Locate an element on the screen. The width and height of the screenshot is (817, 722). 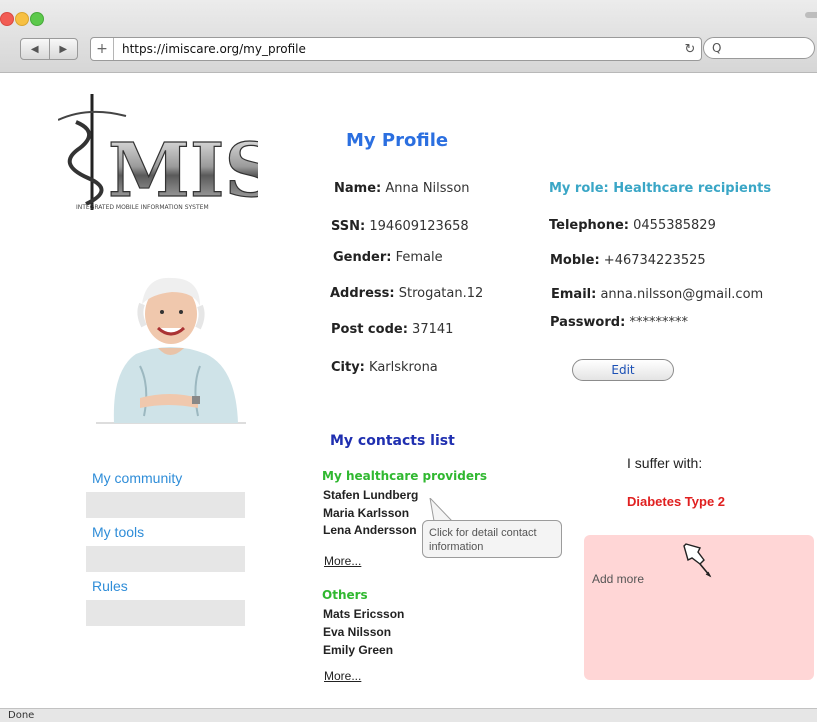
user-avatar is located at coordinates (171, 350).